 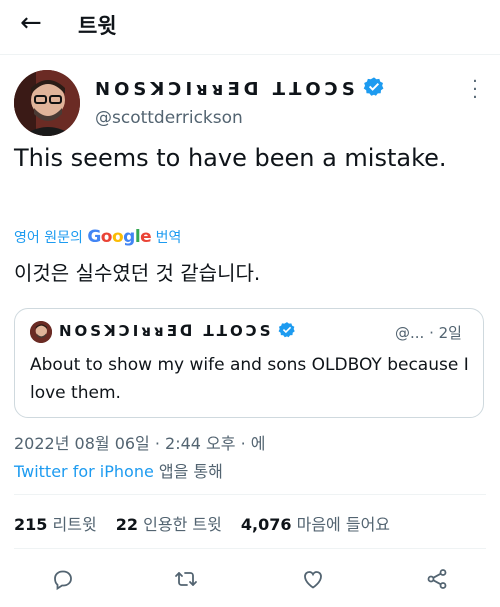 What do you see at coordinates (48, 238) in the screenshot?
I see `translate-prefix: 영어 원문의` at bounding box center [48, 238].